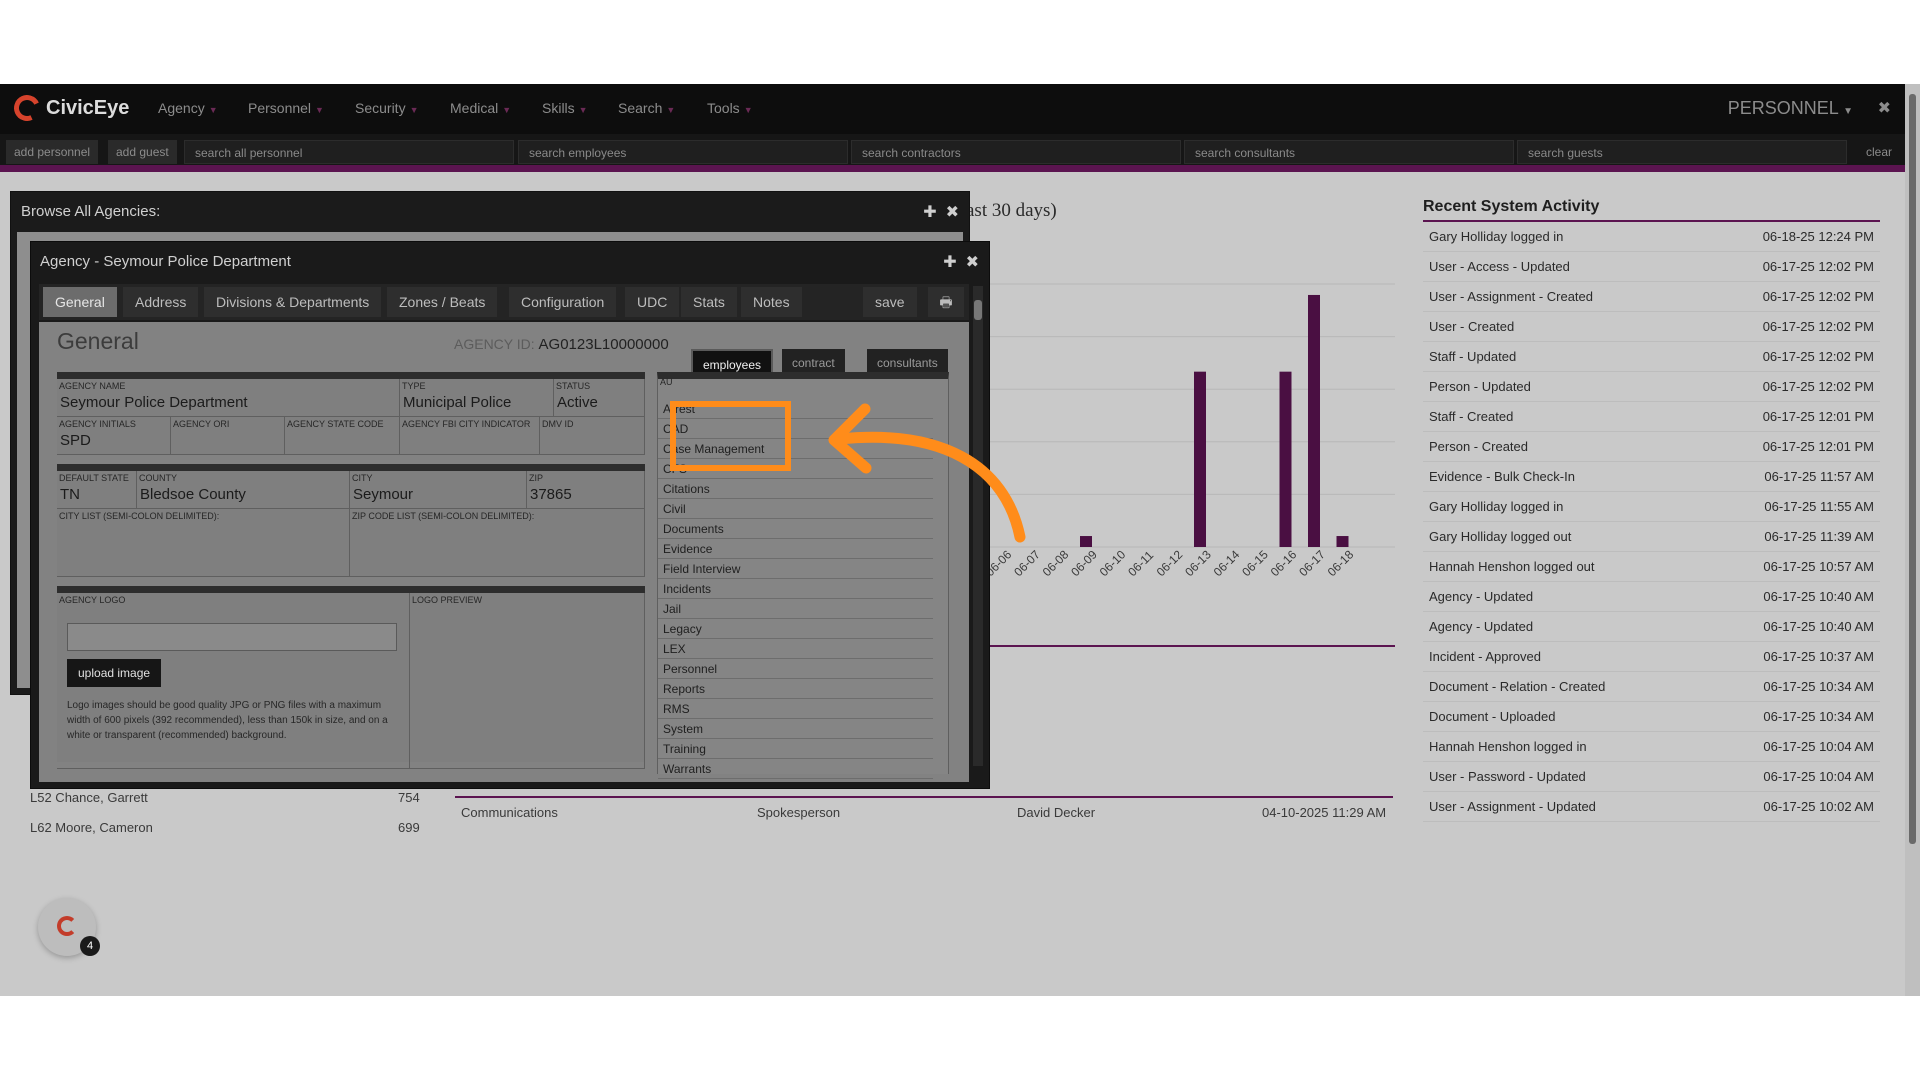 This screenshot has width=1920, height=1080. Describe the element at coordinates (1016, 152) in the screenshot. I see `search-contractors-input: search contractors` at that location.